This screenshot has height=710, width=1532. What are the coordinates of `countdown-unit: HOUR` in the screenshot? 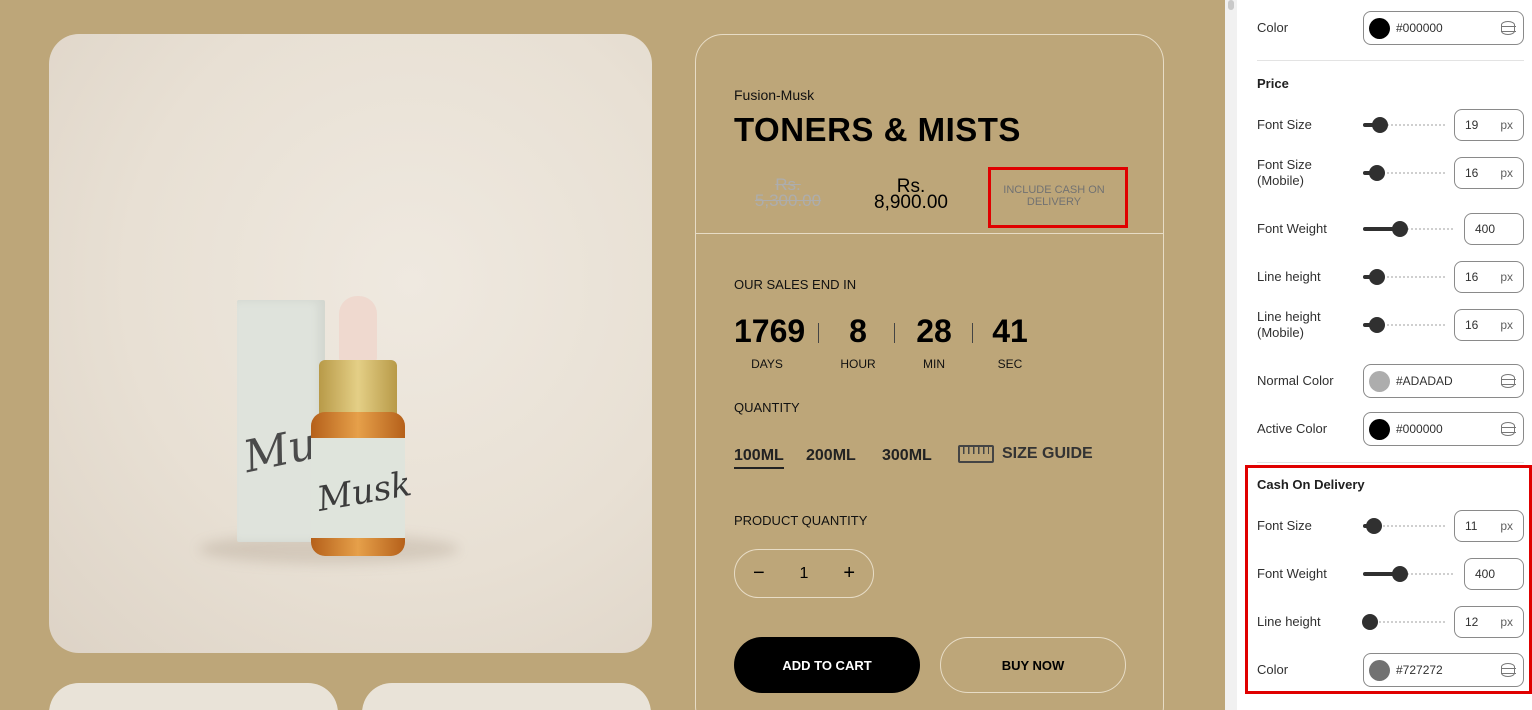 It's located at (858, 364).